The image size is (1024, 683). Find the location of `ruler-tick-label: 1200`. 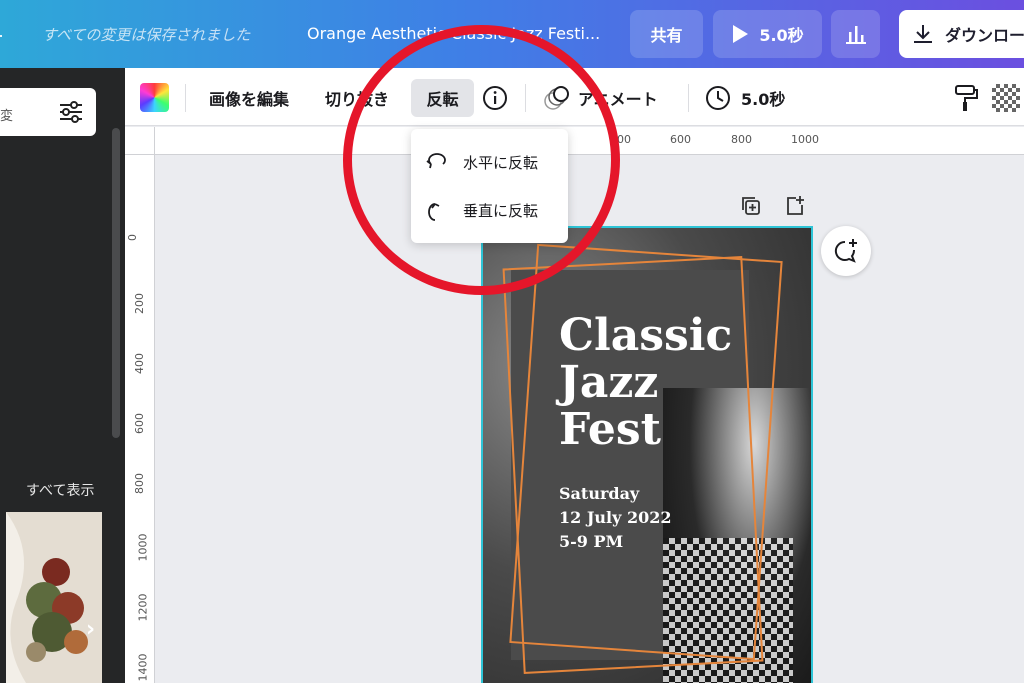

ruler-tick-label: 1200 is located at coordinates (143, 607).